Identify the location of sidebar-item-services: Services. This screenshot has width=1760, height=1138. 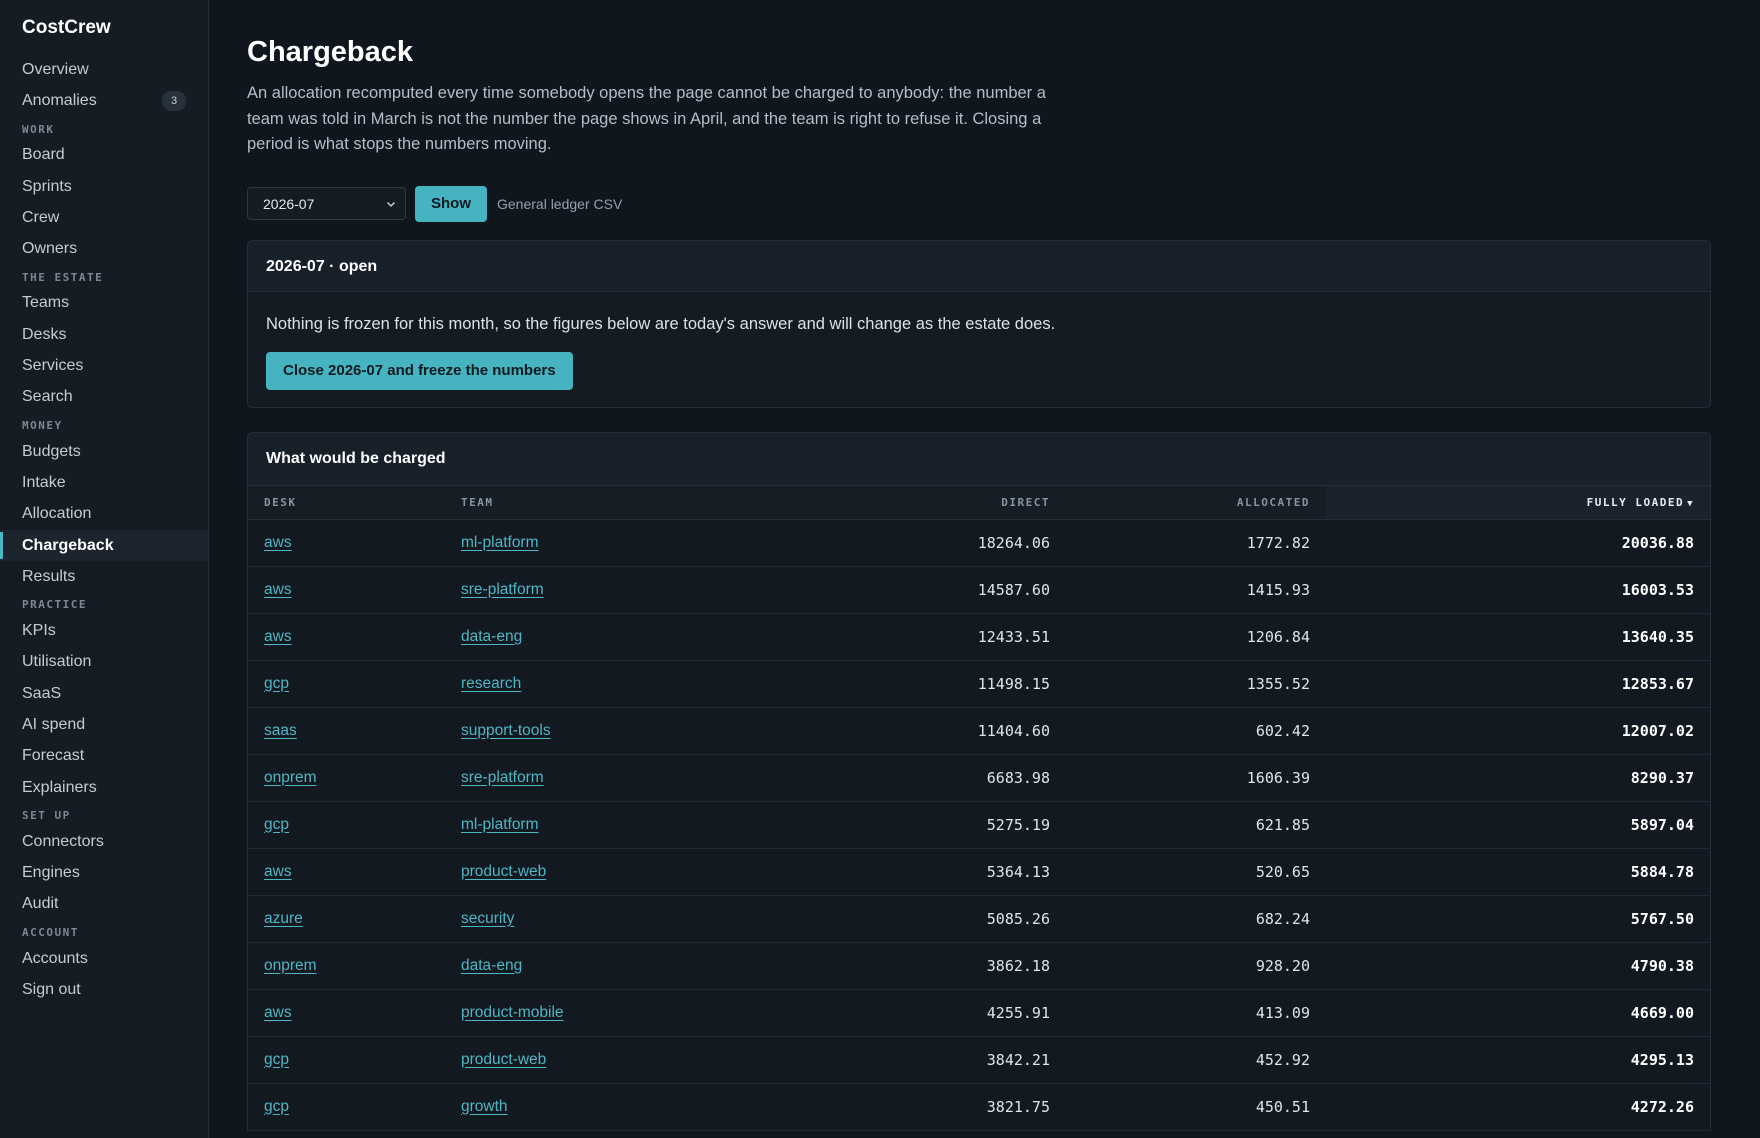
(104, 365).